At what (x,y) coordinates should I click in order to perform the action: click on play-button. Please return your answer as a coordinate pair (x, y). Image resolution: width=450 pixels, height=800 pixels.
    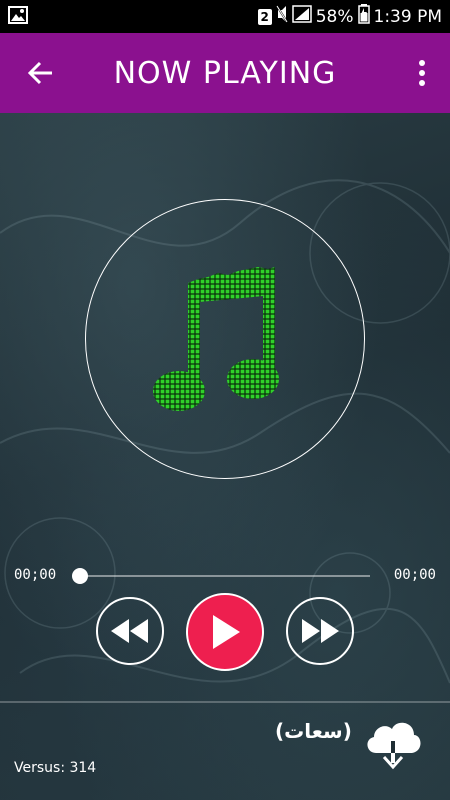
    Looking at the image, I should click on (225, 632).